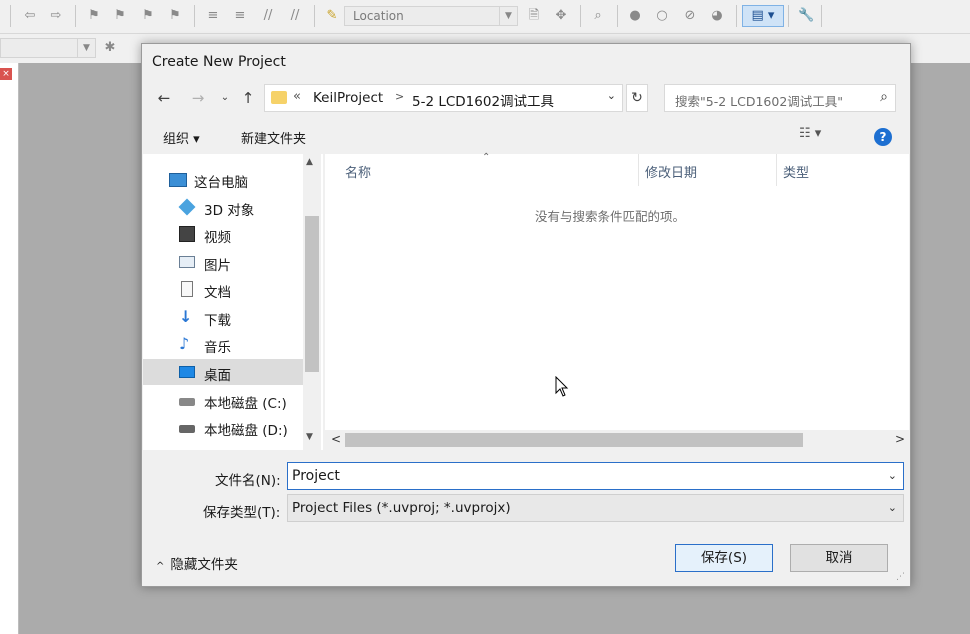 Image resolution: width=970 pixels, height=634 pixels. I want to click on unindent-icon: ≡, so click(240, 16).